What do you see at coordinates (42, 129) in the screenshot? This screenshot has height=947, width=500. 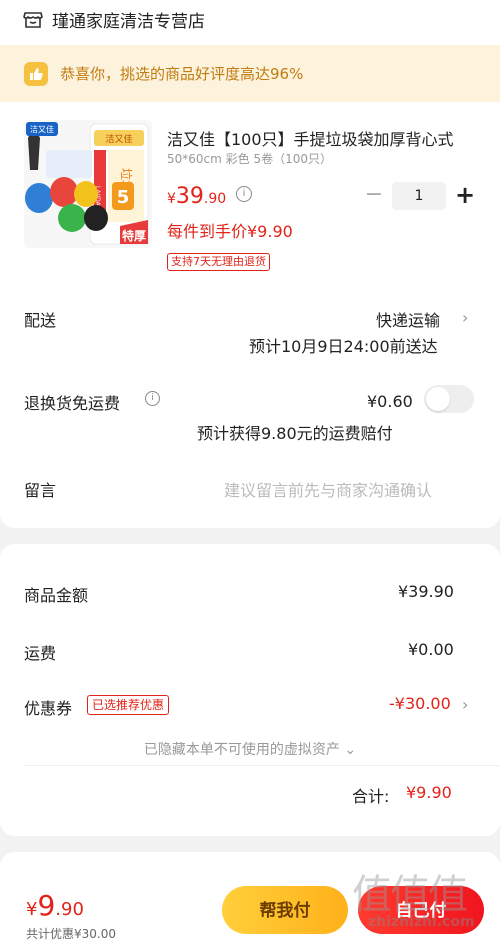 I see `brand-logo-text: 洁又佳` at bounding box center [42, 129].